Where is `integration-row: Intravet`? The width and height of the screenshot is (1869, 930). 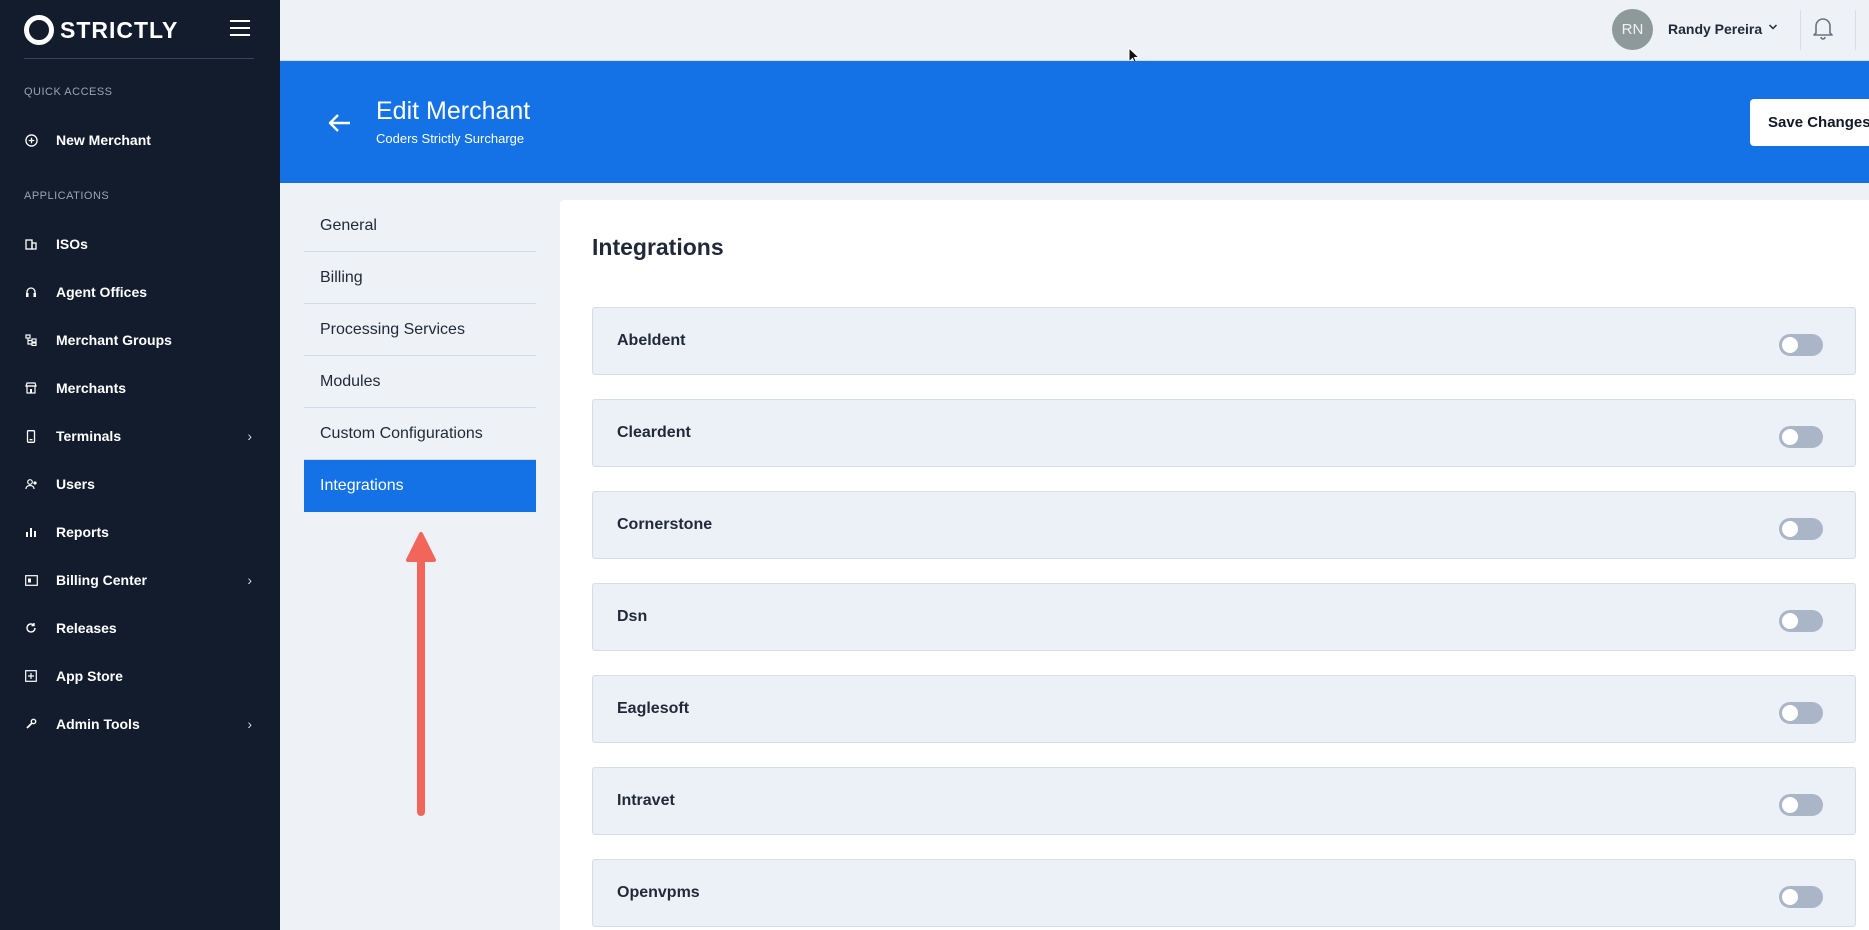
integration-row: Intravet is located at coordinates (1224, 801).